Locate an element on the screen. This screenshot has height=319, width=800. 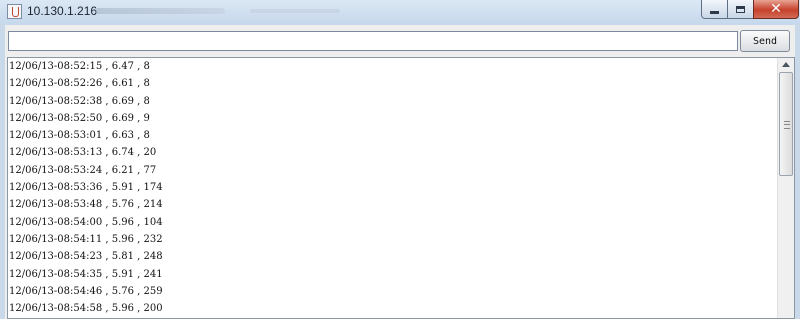
grip-icon is located at coordinates (787, 125).